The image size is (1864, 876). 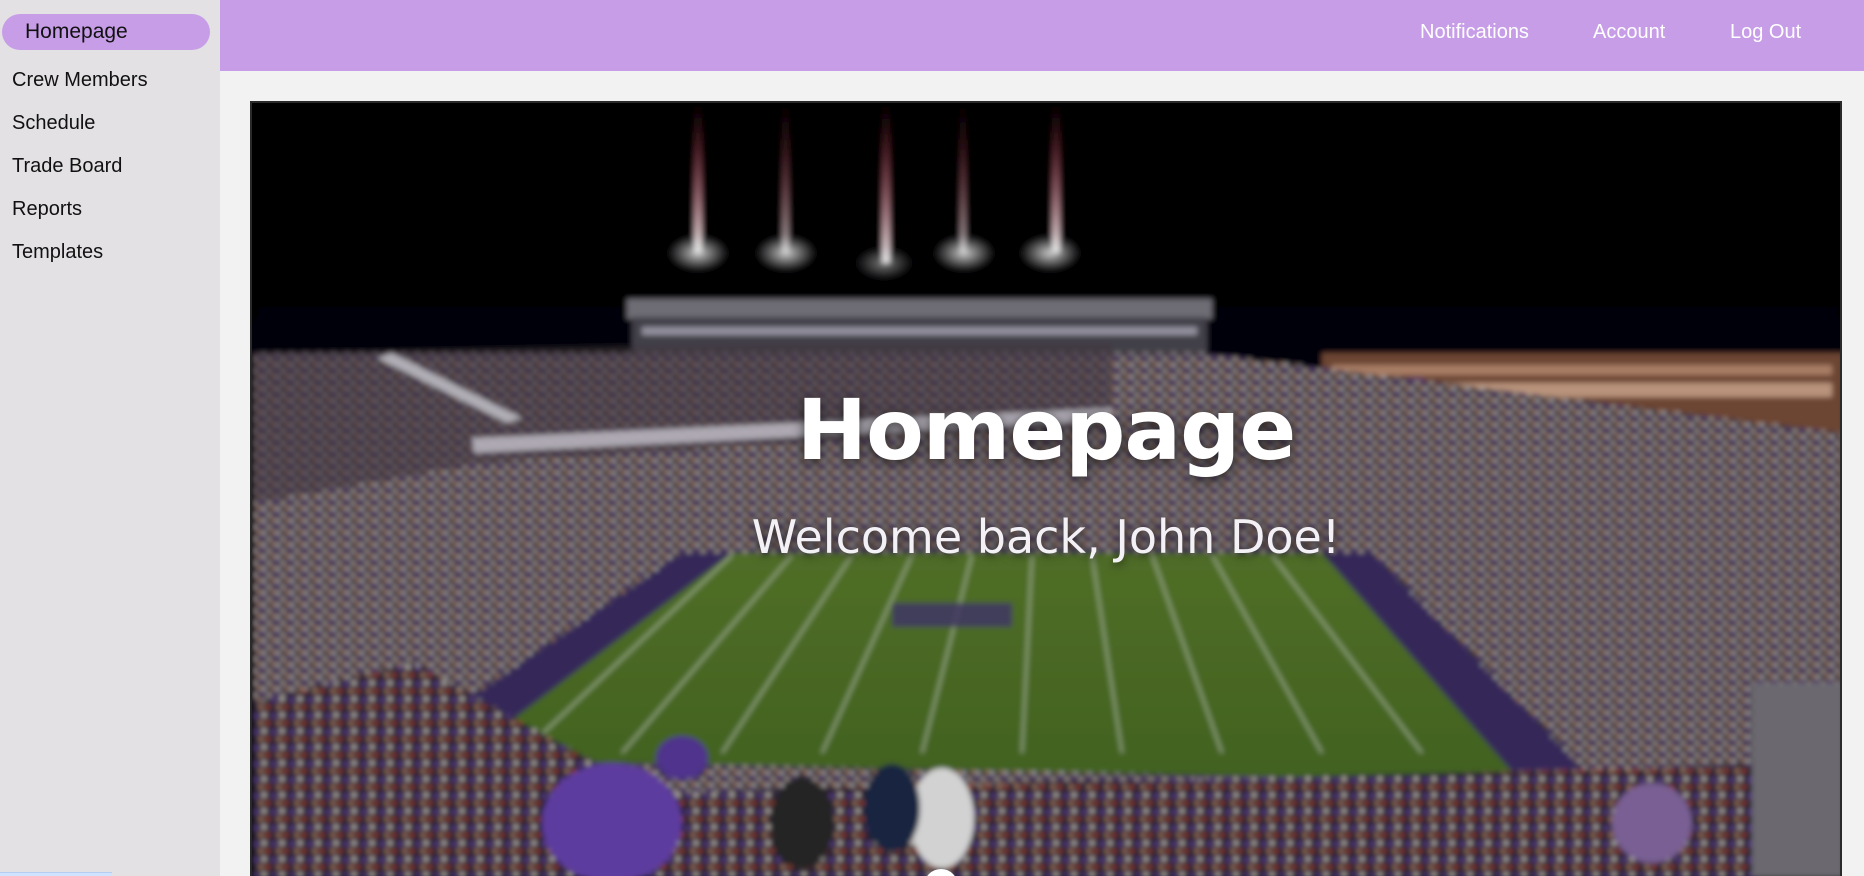 What do you see at coordinates (1474, 32) in the screenshot?
I see `notifications-link: Notifications` at bounding box center [1474, 32].